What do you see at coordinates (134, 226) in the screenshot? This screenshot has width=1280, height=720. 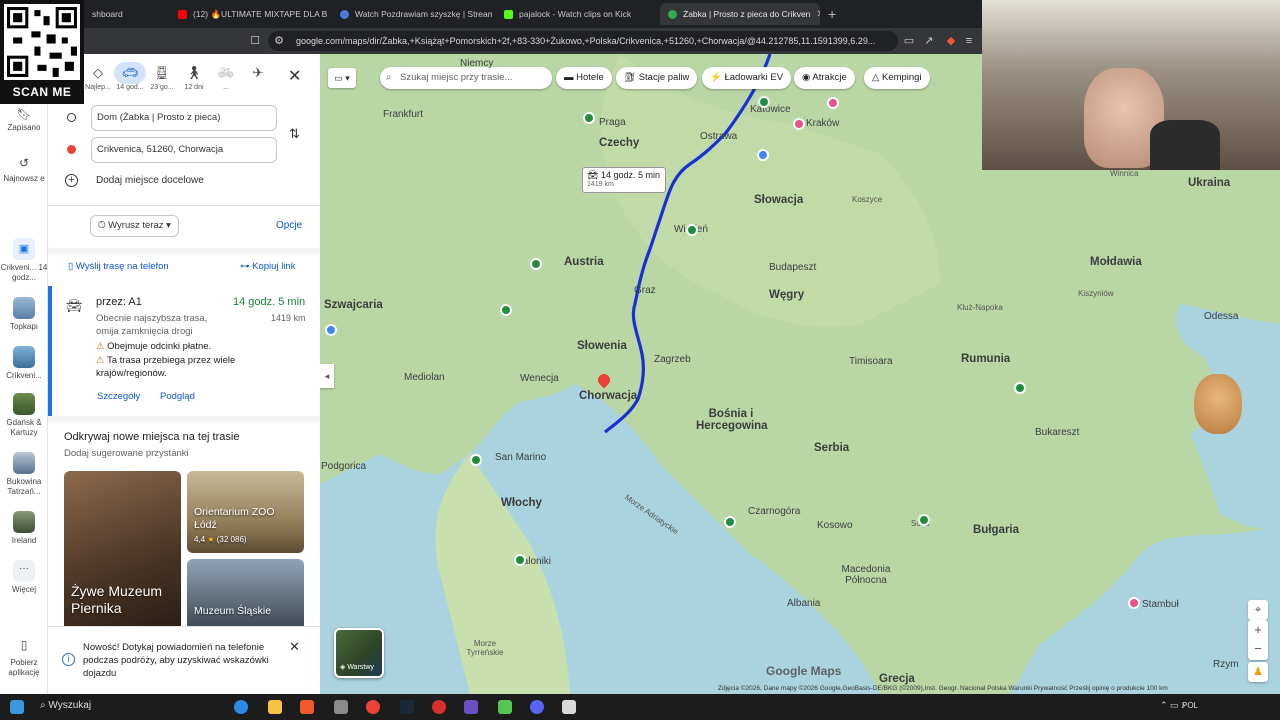 I see `depart-time-select: 🕓︎ Wyrusz teraz ▾` at bounding box center [134, 226].